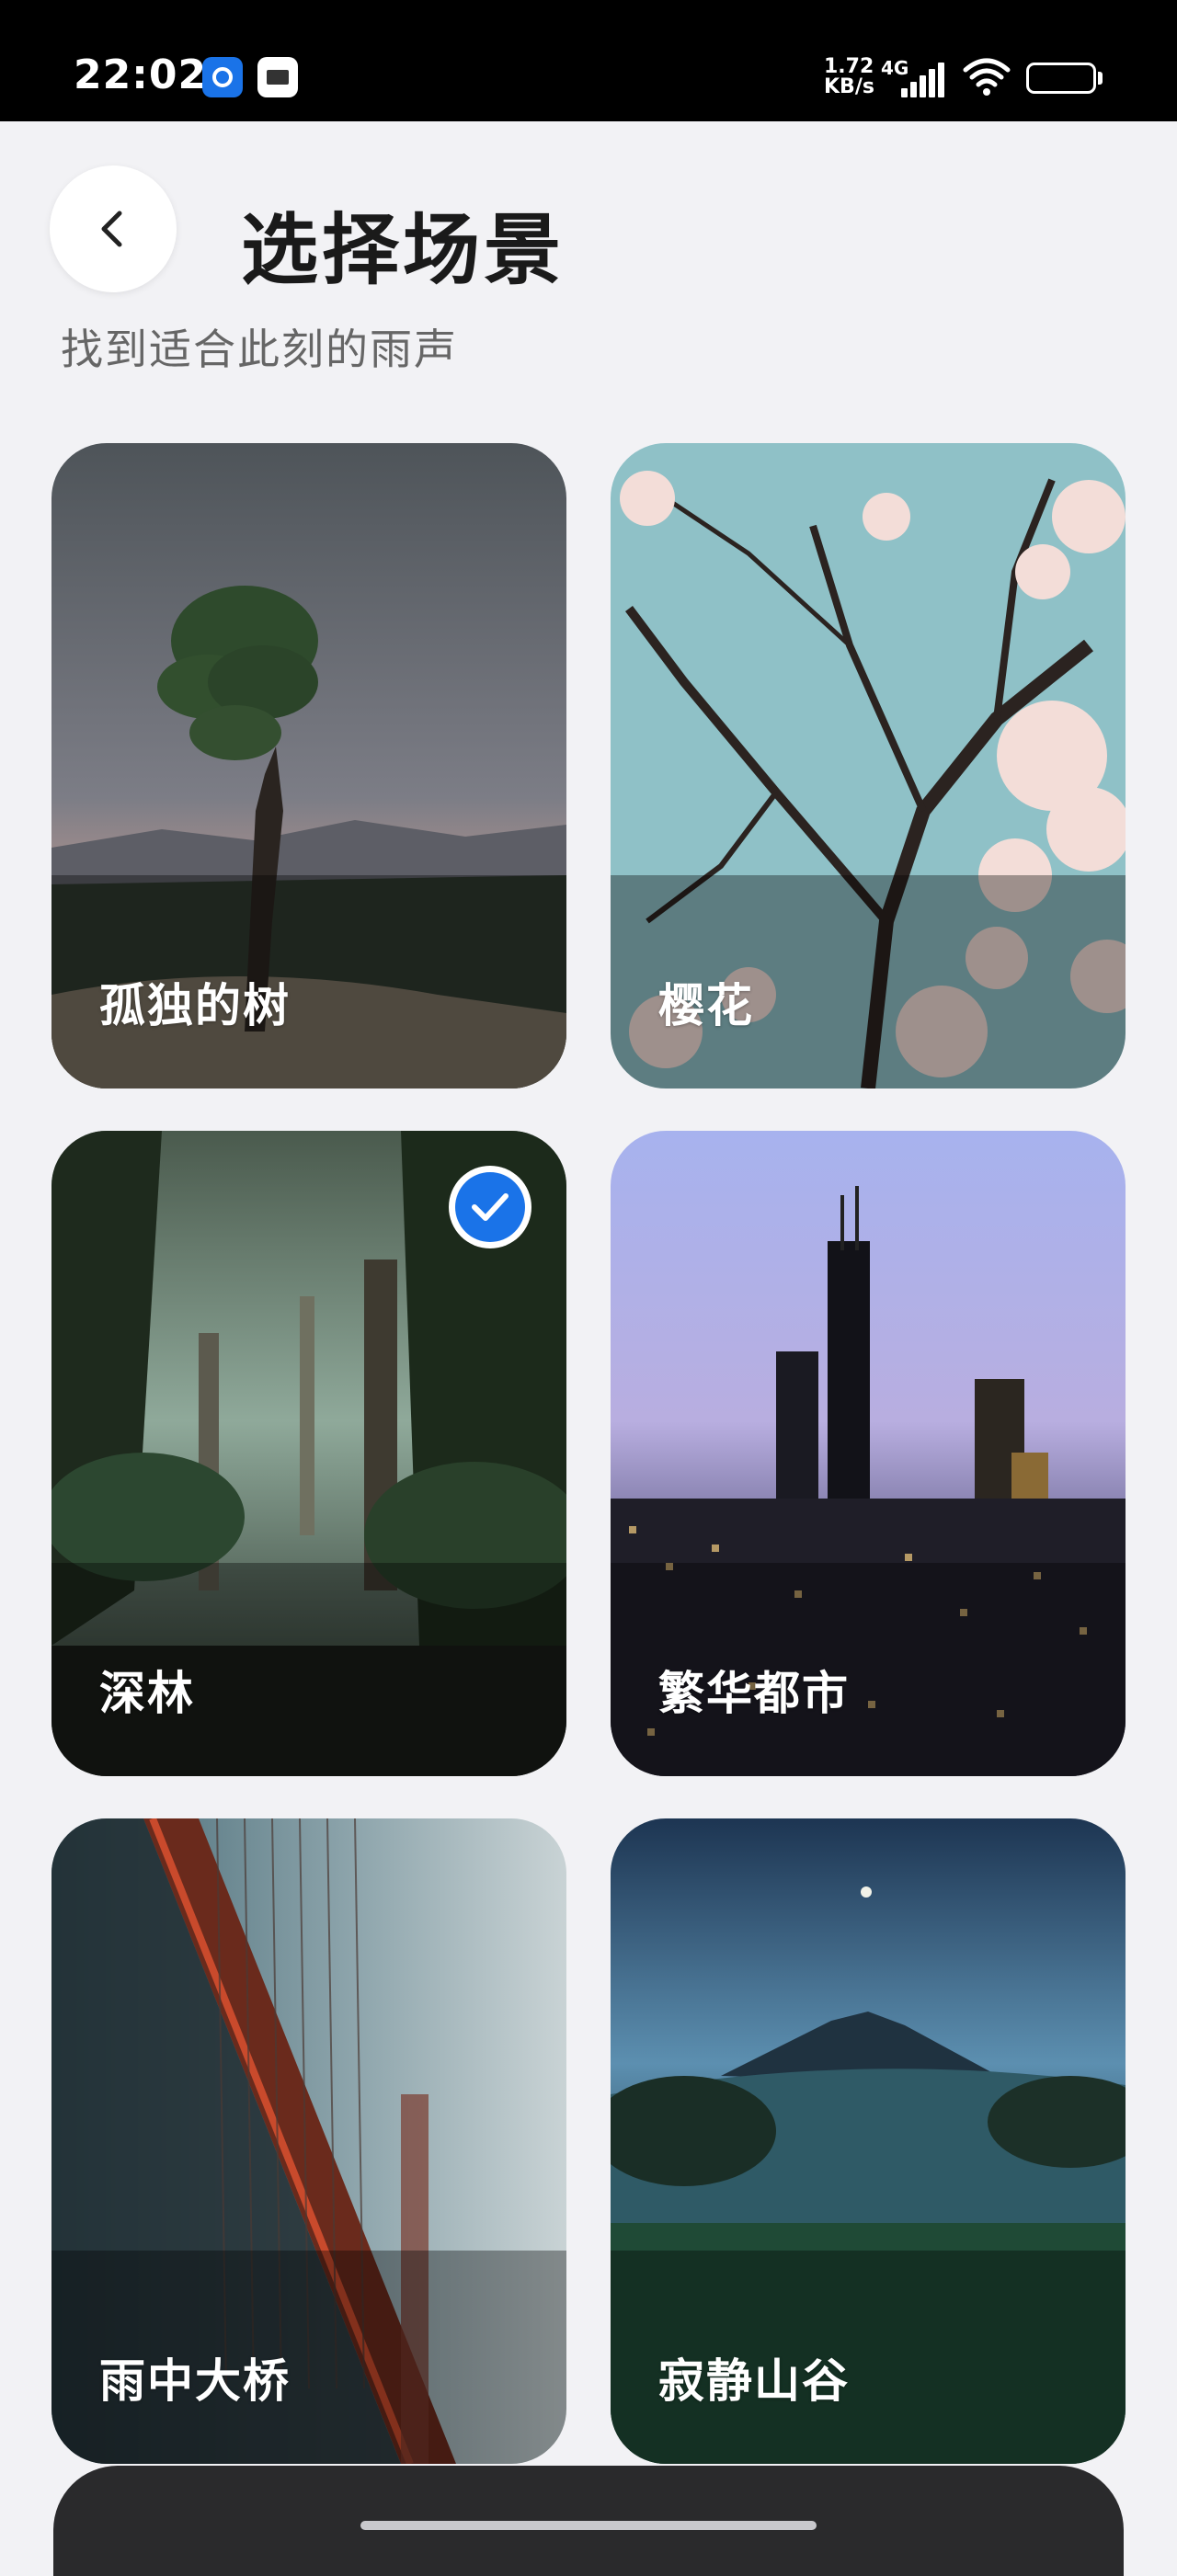 The image size is (1177, 2576). Describe the element at coordinates (754, 1693) in the screenshot. I see `scene-label: 繁华都市` at that location.